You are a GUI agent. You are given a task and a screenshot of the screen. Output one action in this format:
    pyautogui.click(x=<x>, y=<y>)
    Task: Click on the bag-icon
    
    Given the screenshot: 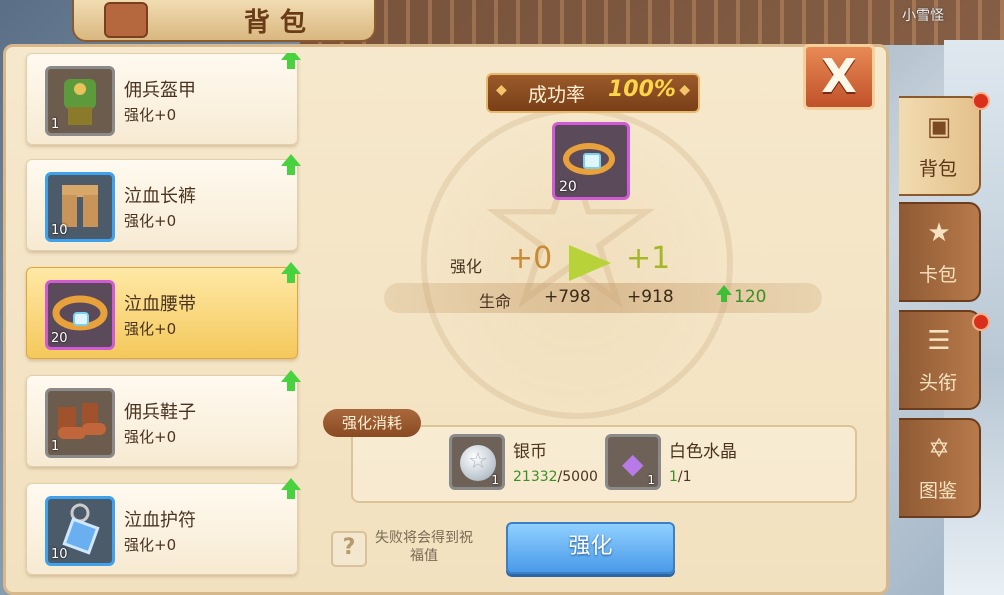 What is the action you would take?
    pyautogui.click(x=126, y=20)
    